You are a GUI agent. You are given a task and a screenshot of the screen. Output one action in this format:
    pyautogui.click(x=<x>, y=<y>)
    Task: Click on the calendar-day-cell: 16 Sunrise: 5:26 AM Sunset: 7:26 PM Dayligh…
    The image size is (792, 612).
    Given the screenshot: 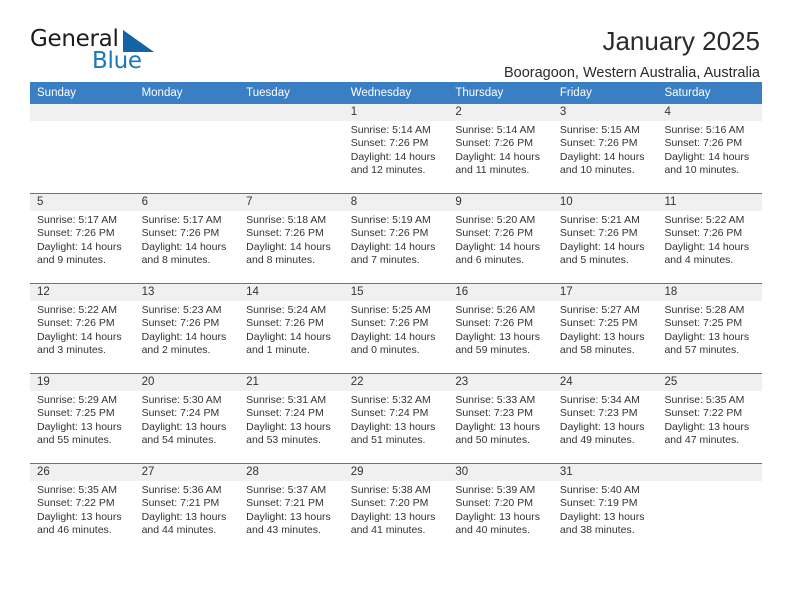 What is the action you would take?
    pyautogui.click(x=500, y=328)
    